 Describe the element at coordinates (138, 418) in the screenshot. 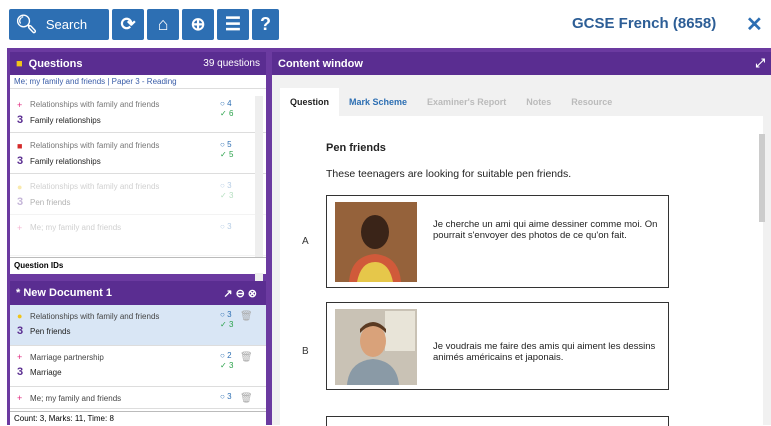

I see `document-summary: Count: 3, Marks: 11, Time: 8` at that location.